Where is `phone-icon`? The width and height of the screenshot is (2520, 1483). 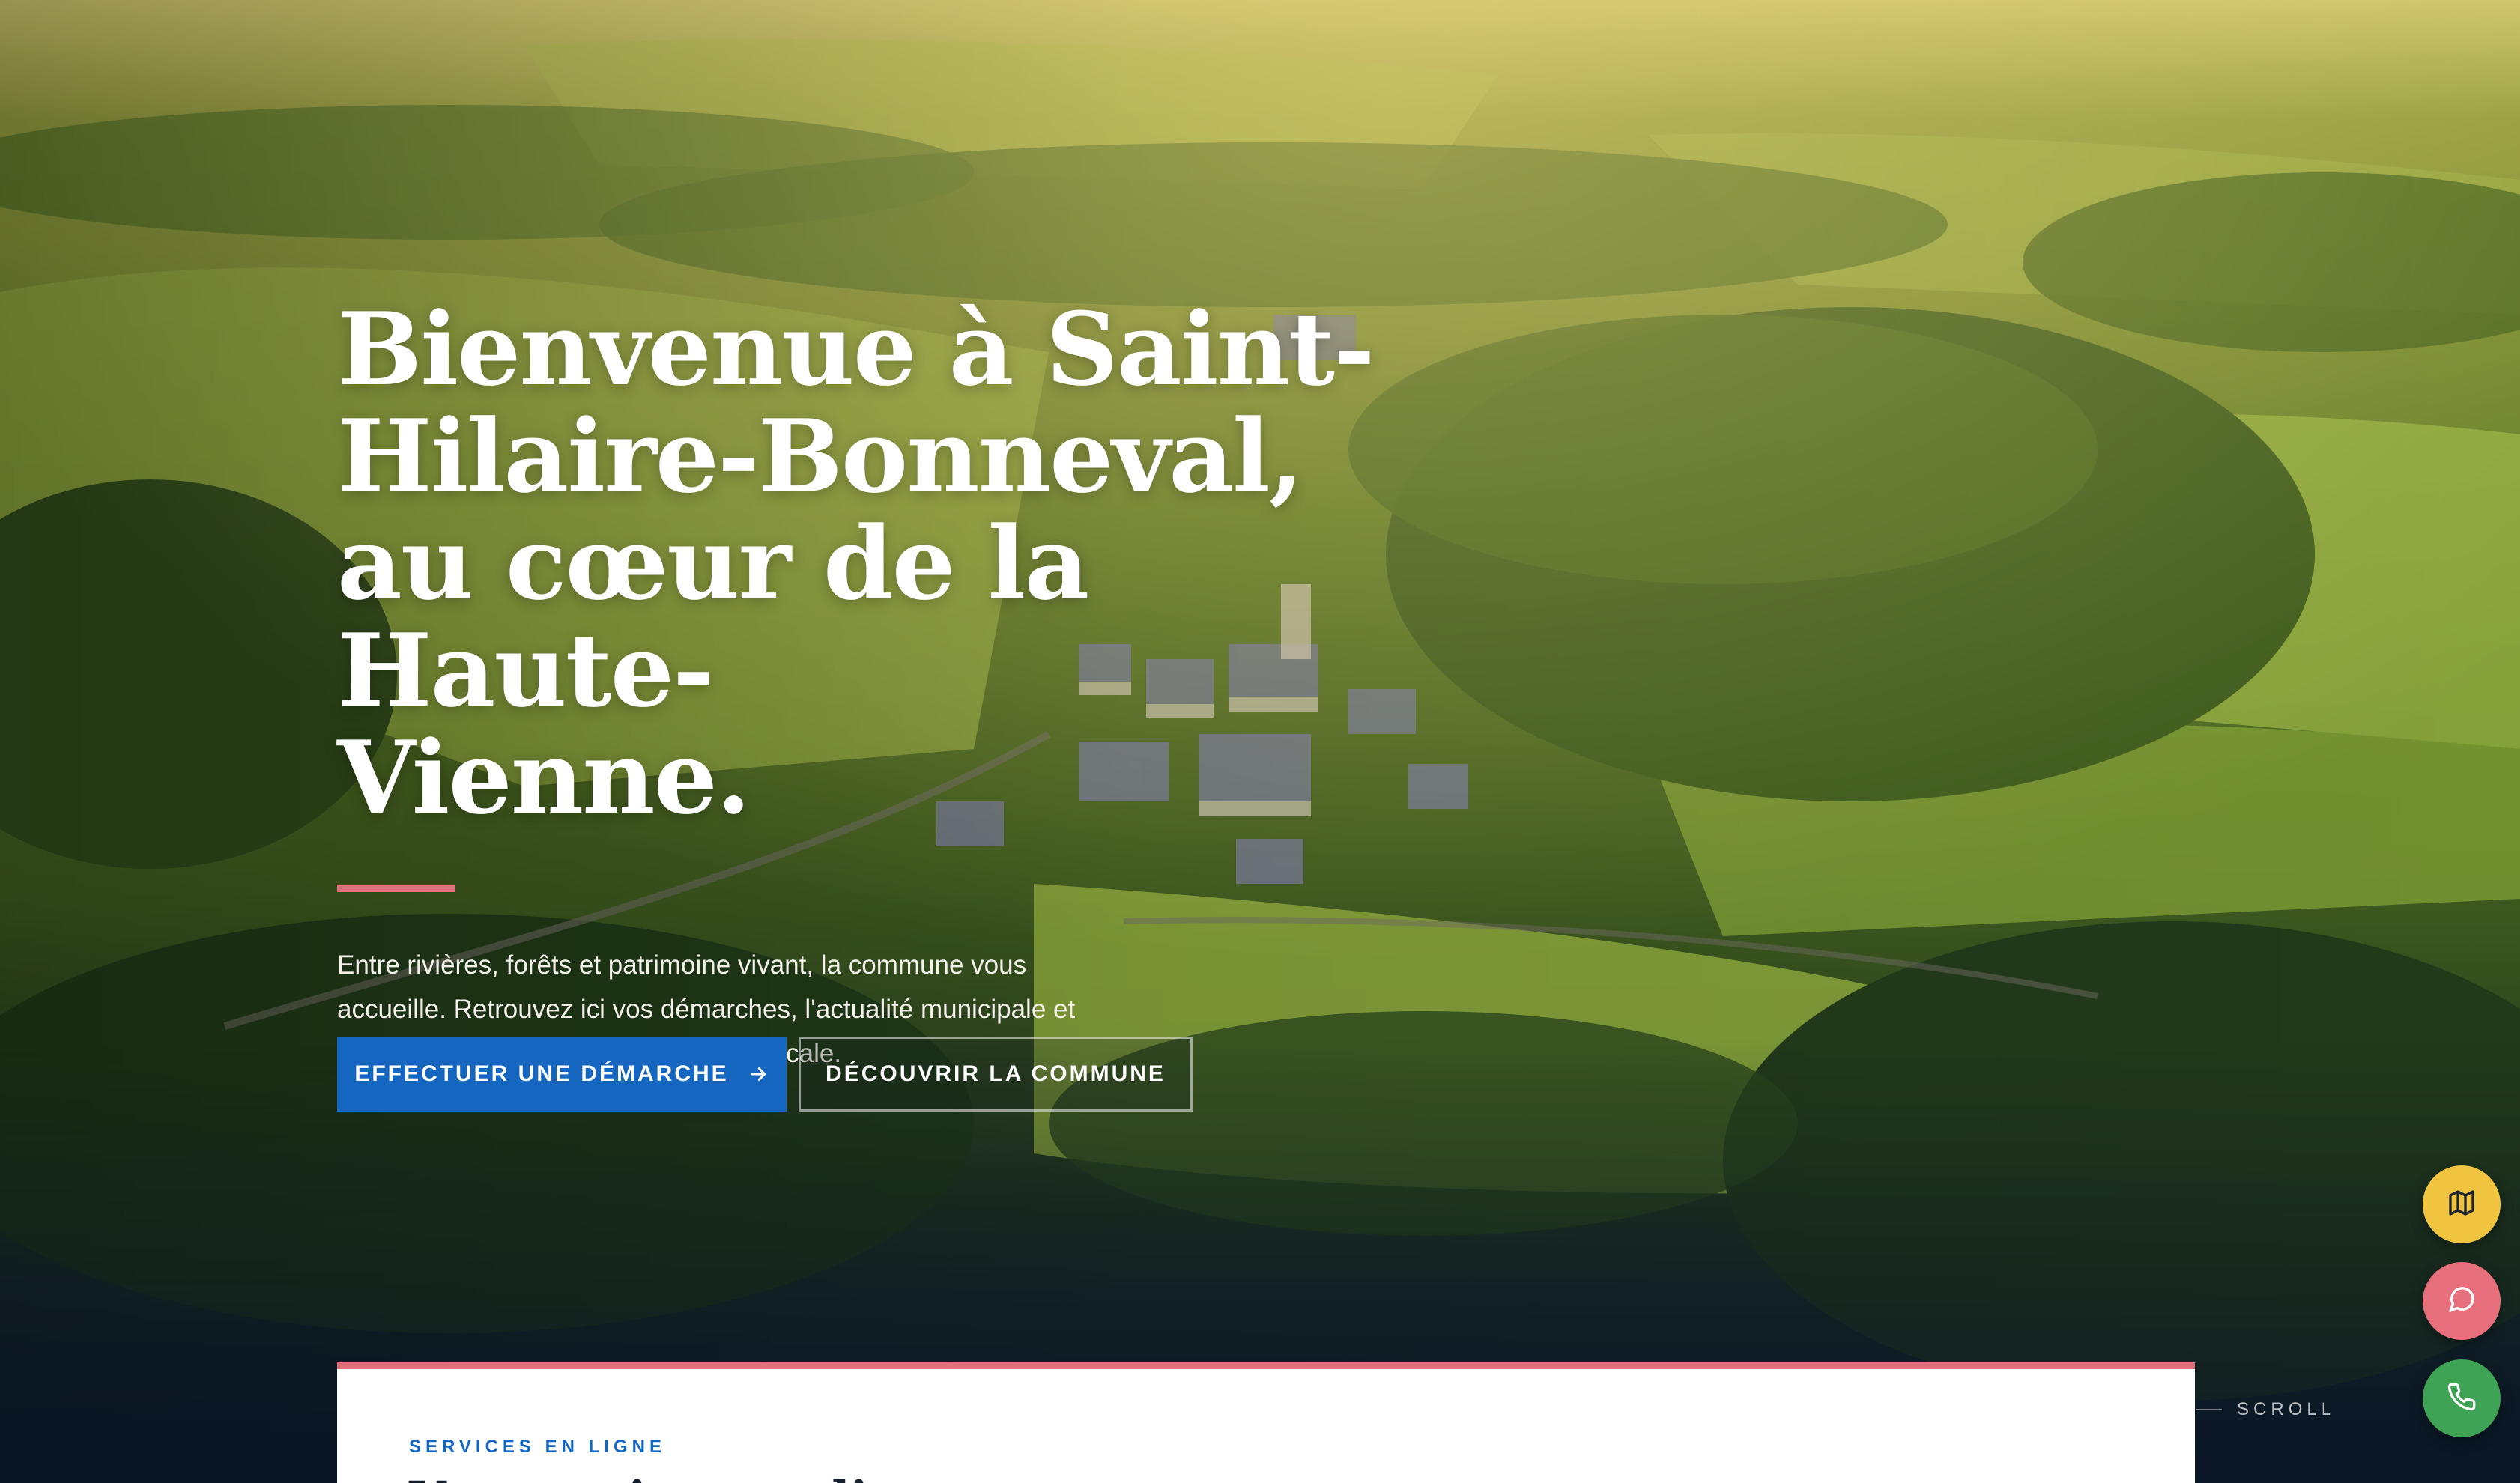 phone-icon is located at coordinates (2462, 1399).